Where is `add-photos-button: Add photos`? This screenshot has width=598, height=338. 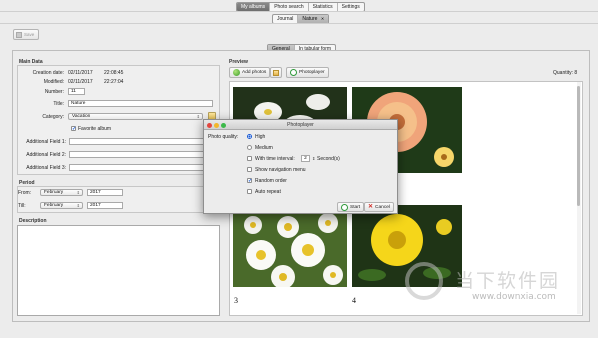 add-photos-button: Add photos is located at coordinates (250, 72).